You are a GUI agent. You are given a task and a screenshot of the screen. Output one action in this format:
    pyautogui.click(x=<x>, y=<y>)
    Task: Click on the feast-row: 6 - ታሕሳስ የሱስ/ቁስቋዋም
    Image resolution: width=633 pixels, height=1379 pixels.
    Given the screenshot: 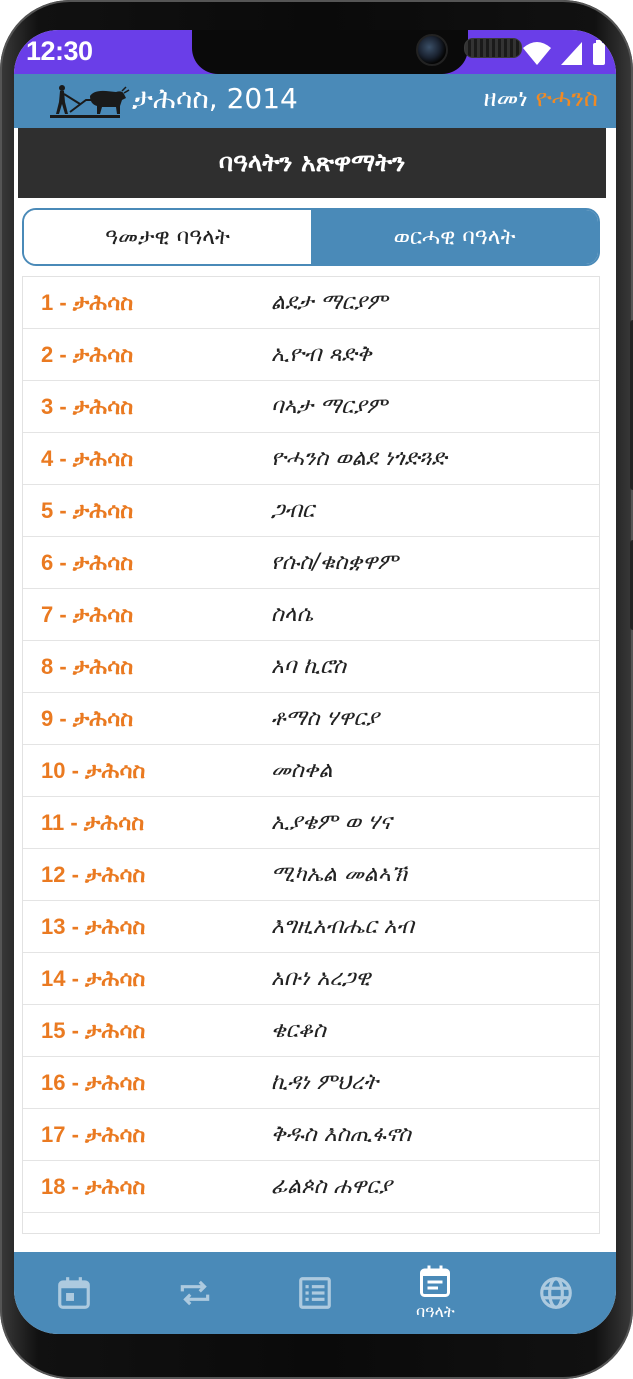 What is the action you would take?
    pyautogui.click(x=311, y=563)
    